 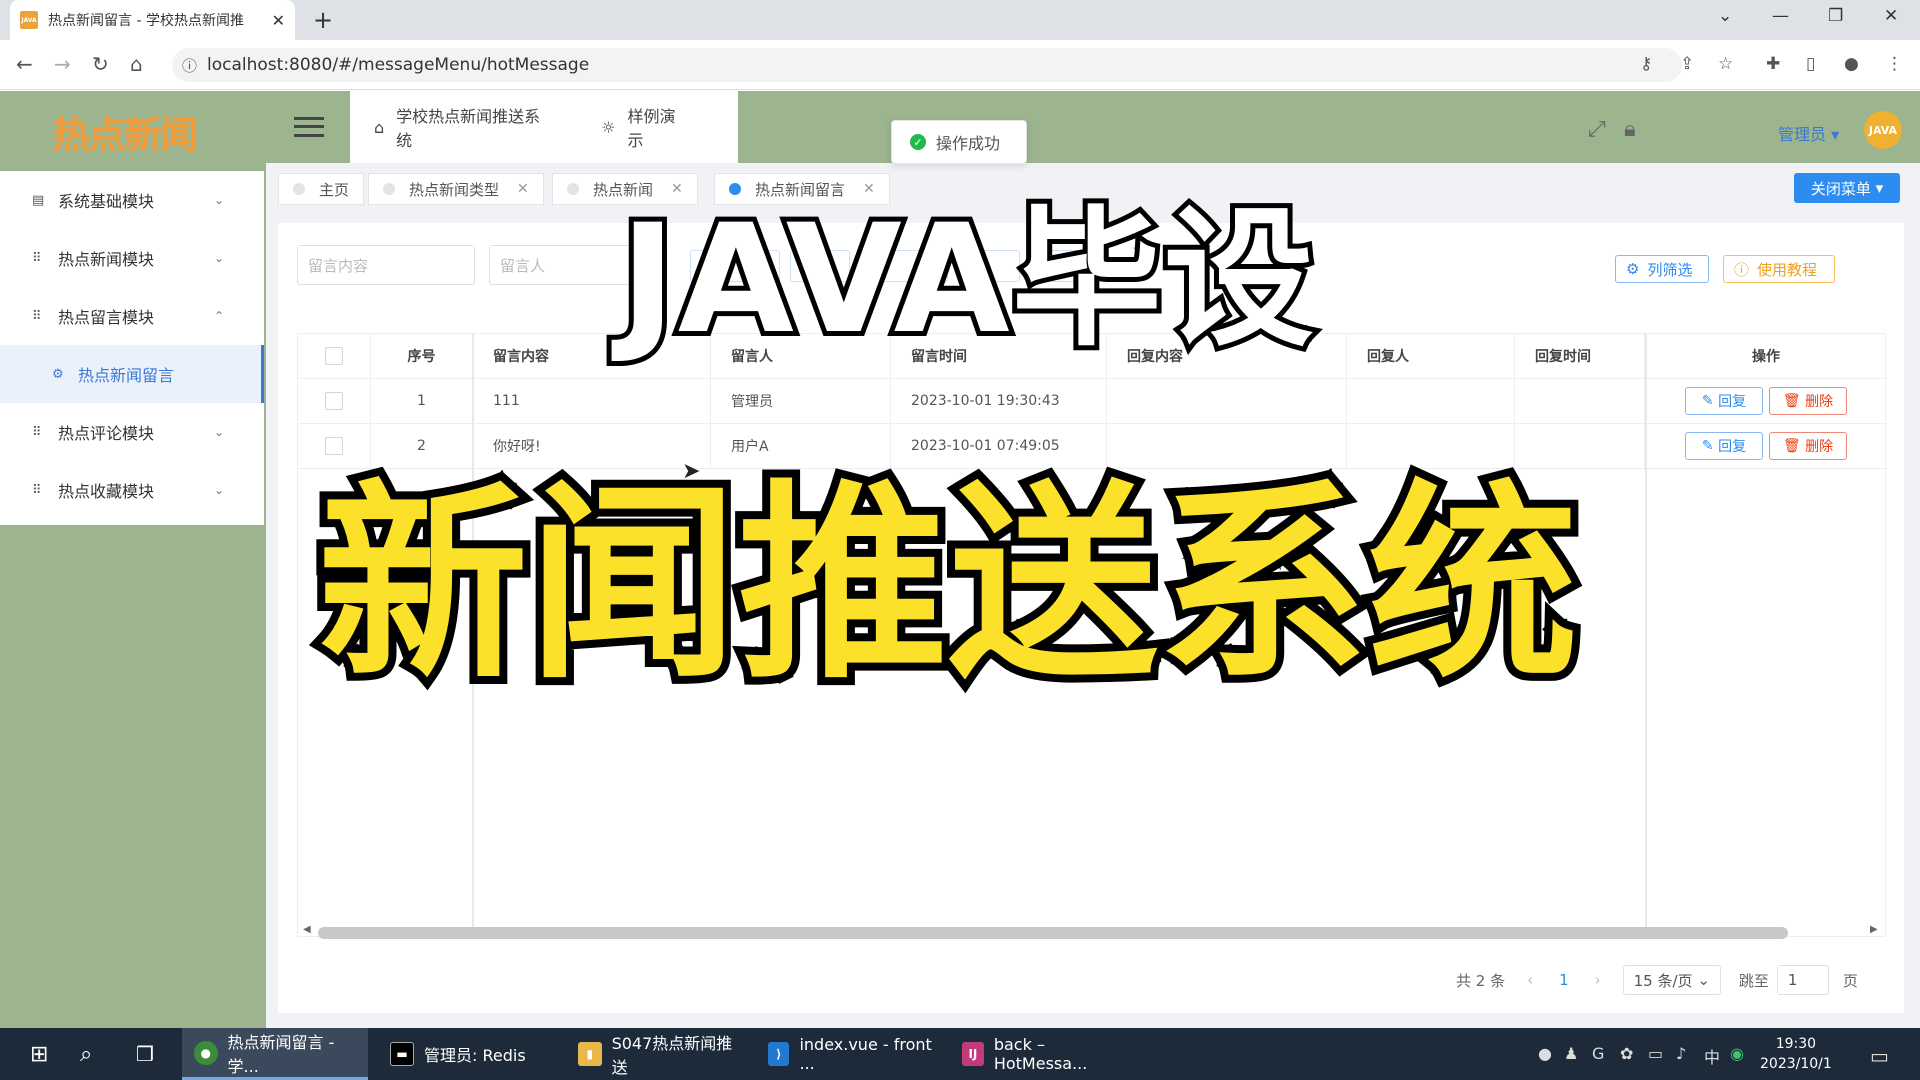 I want to click on sidebar-item-hot-message: ⚙ 热点新闻留言, so click(x=132, y=374).